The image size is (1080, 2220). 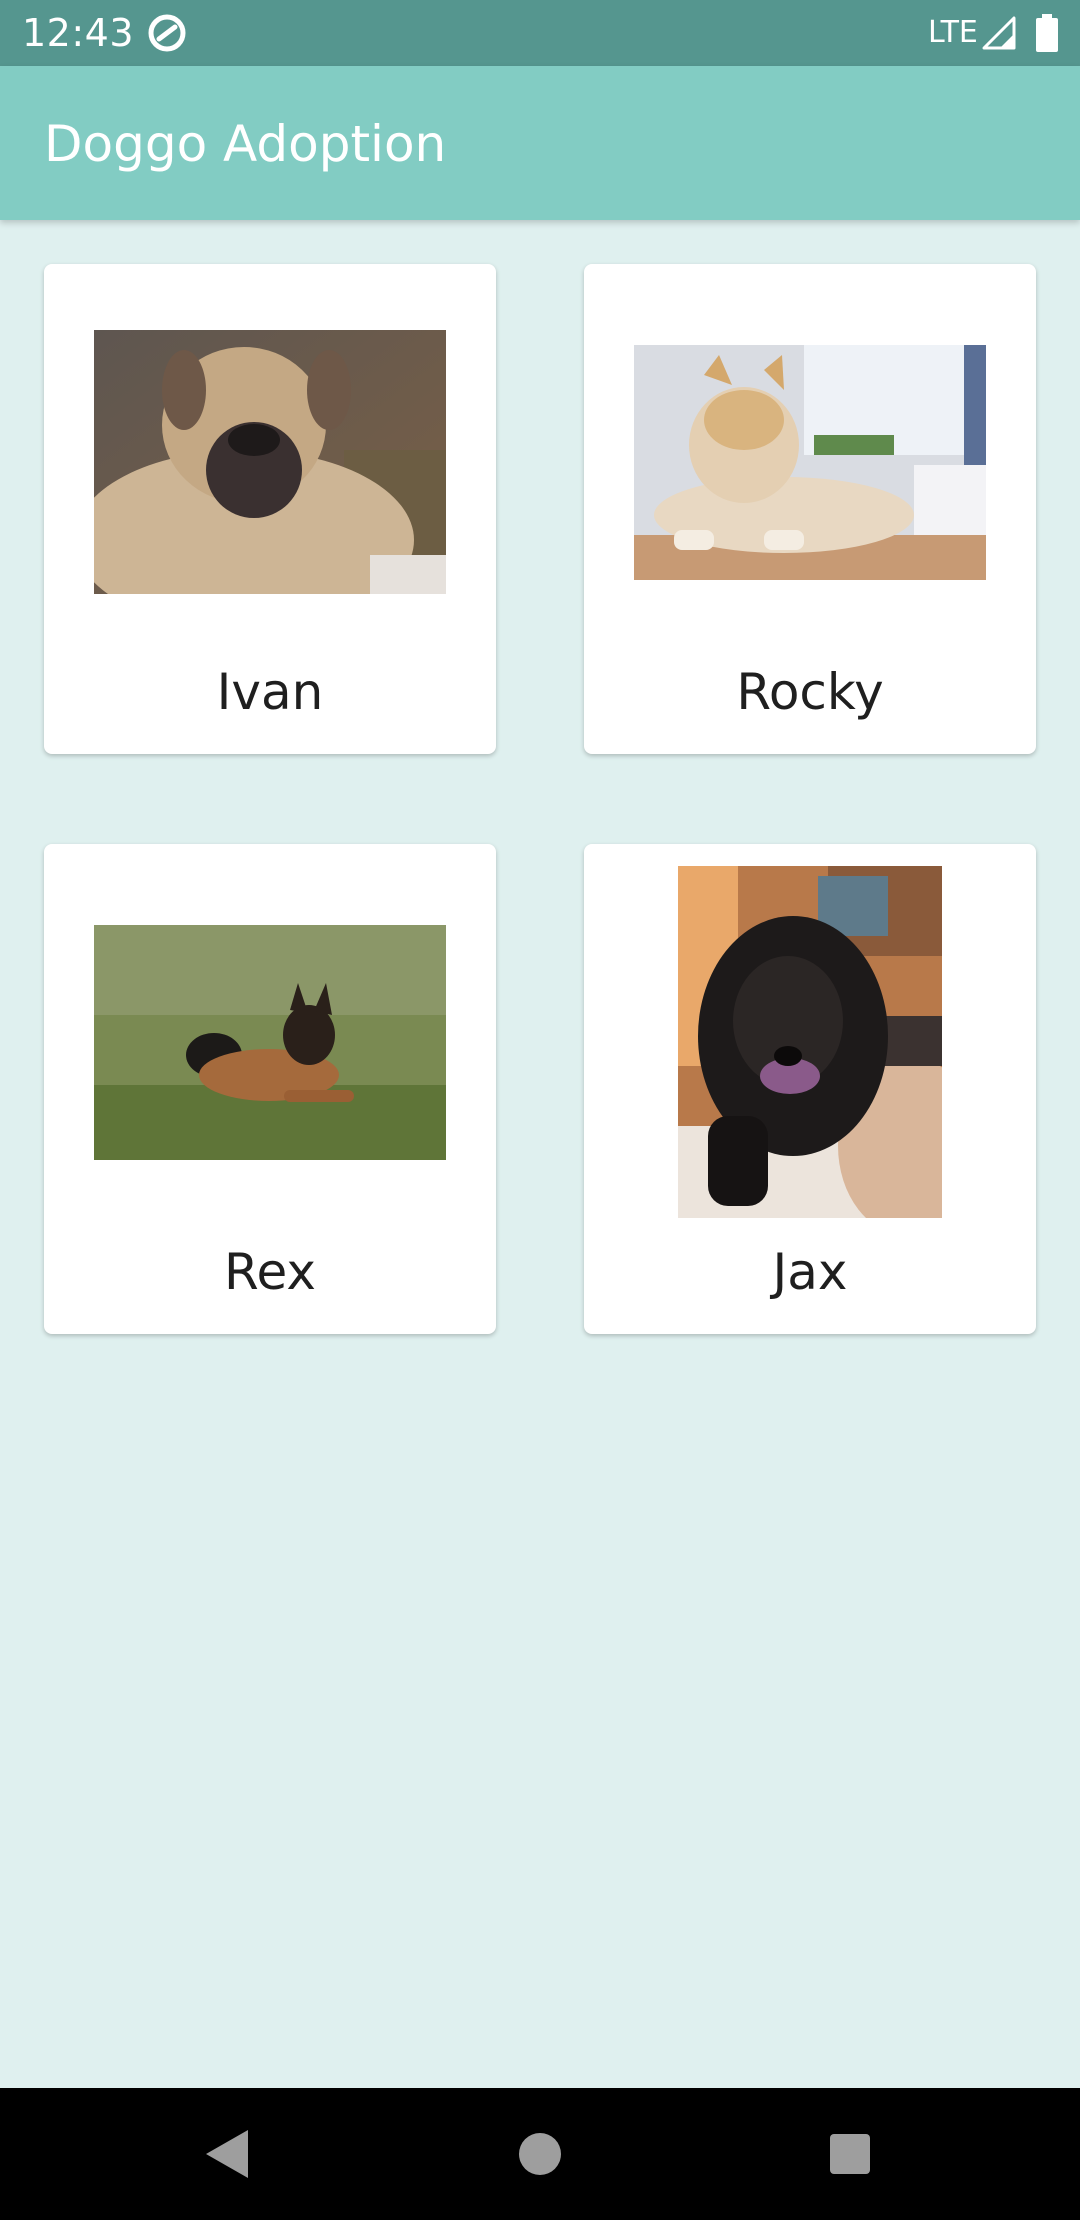 I want to click on sync-icon, so click(x=167, y=33).